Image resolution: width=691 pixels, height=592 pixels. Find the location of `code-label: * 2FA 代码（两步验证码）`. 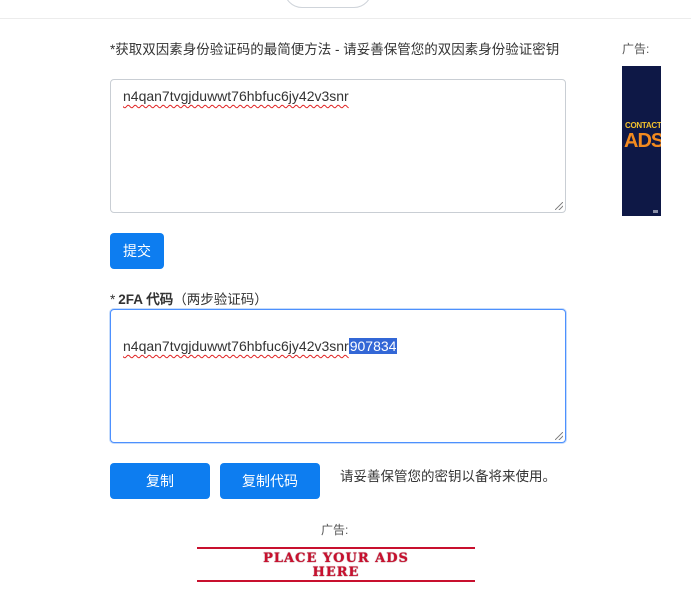

code-label: * 2FA 代码（两步验证码） is located at coordinates (189, 300).